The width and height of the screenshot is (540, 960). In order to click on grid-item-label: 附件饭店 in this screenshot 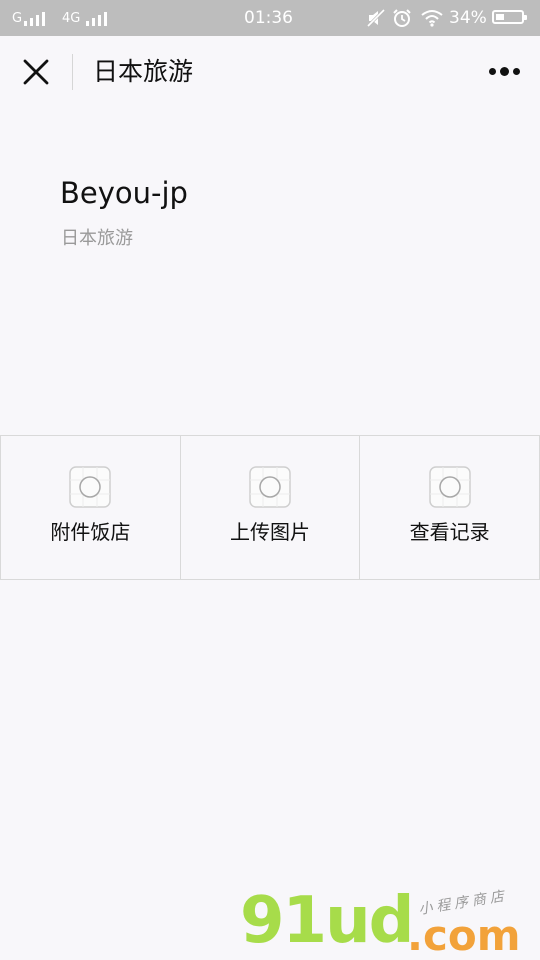, I will do `click(90, 532)`.